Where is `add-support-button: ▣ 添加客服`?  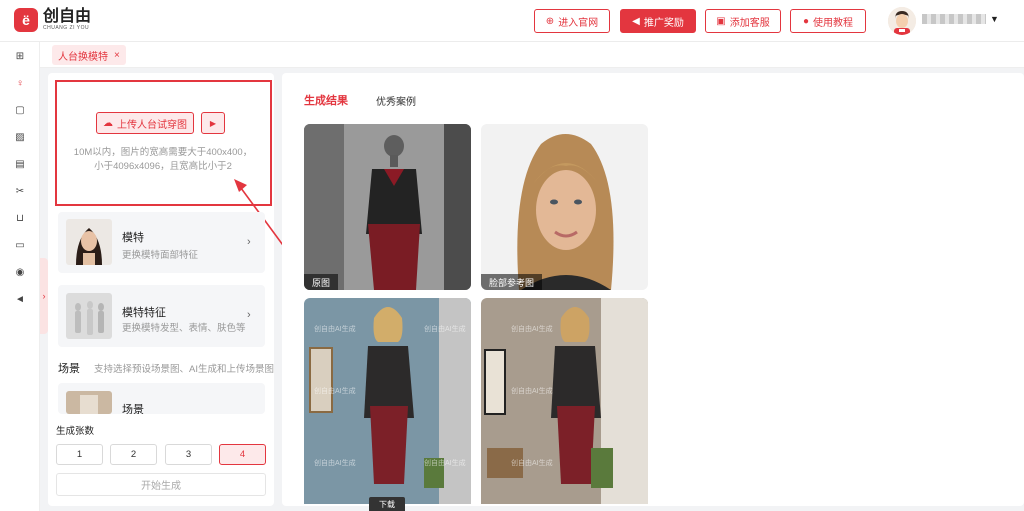
add-support-button: ▣ 添加客服 is located at coordinates (743, 21).